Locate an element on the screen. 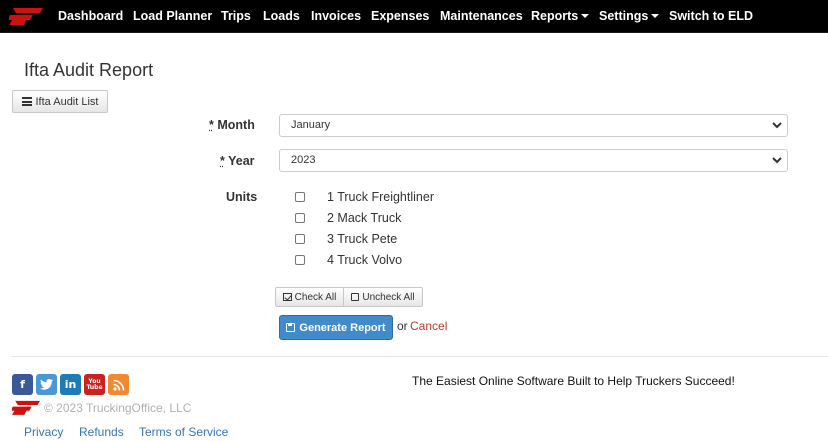 The width and height of the screenshot is (828, 441). twitter-icon is located at coordinates (46, 384).